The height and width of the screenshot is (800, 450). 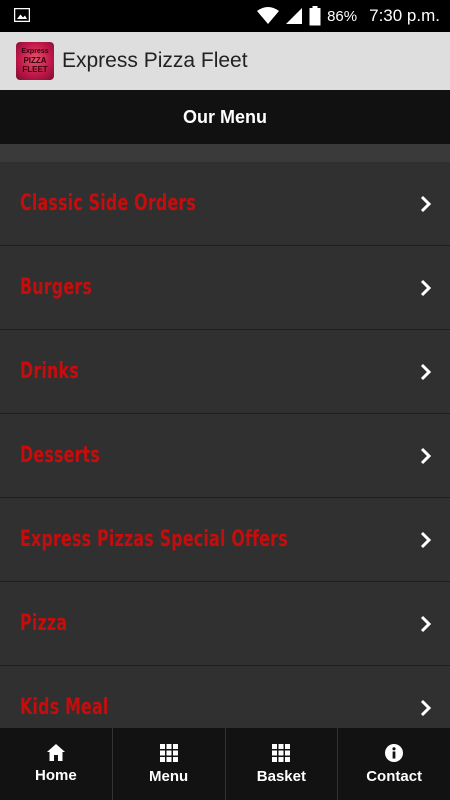 I want to click on menu-item-drinks: Drinks, so click(x=225, y=372).